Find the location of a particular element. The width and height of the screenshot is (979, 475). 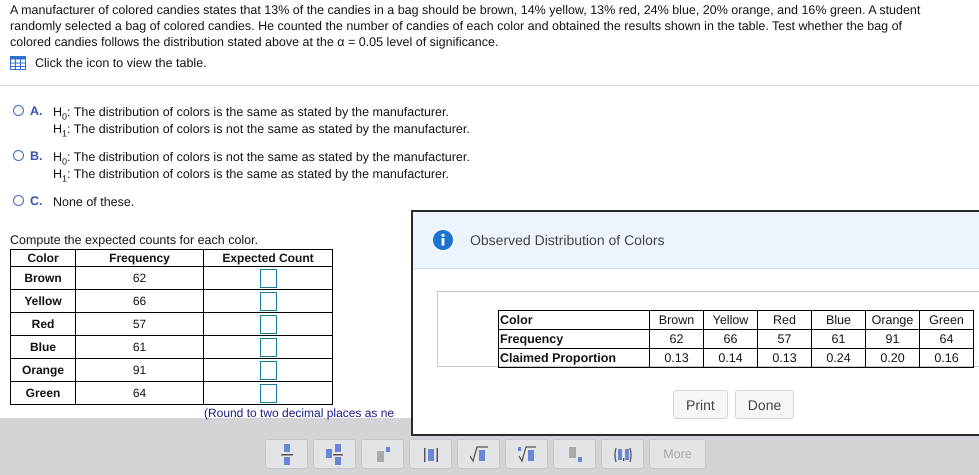

table-icon is located at coordinates (18, 63).